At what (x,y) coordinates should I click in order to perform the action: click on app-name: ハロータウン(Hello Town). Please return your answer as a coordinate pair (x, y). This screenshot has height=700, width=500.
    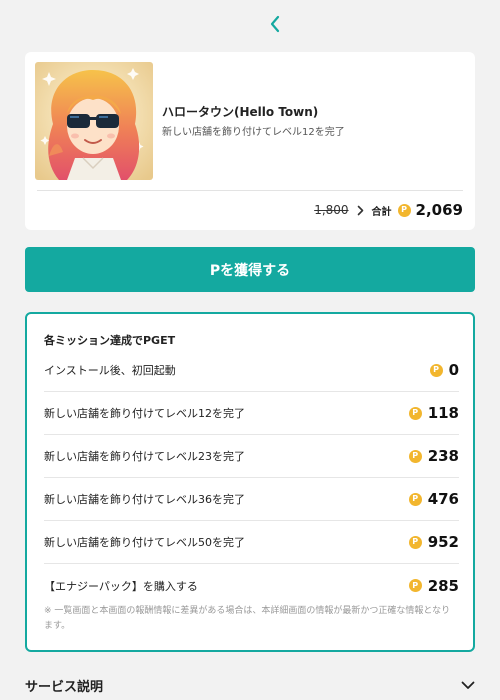
    Looking at the image, I should click on (240, 112).